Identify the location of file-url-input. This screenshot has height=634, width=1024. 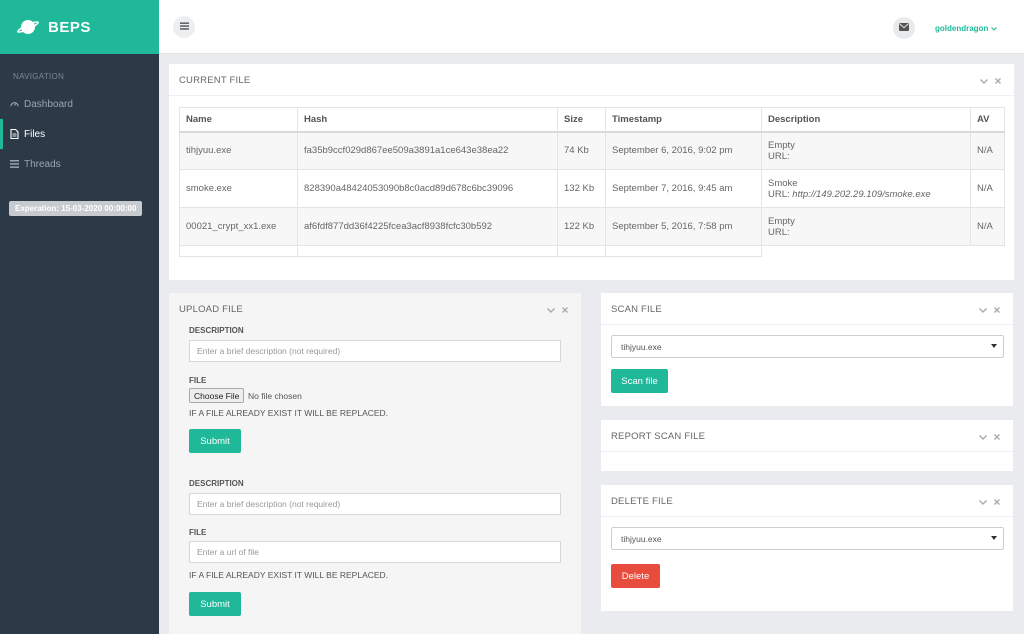
(375, 552).